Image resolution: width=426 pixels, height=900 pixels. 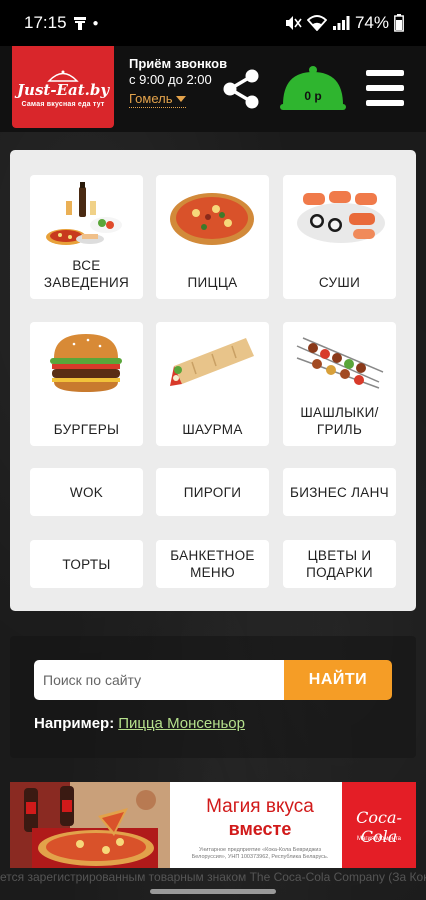 I want to click on category-pizza: ПИЦЦА, so click(x=212, y=237).